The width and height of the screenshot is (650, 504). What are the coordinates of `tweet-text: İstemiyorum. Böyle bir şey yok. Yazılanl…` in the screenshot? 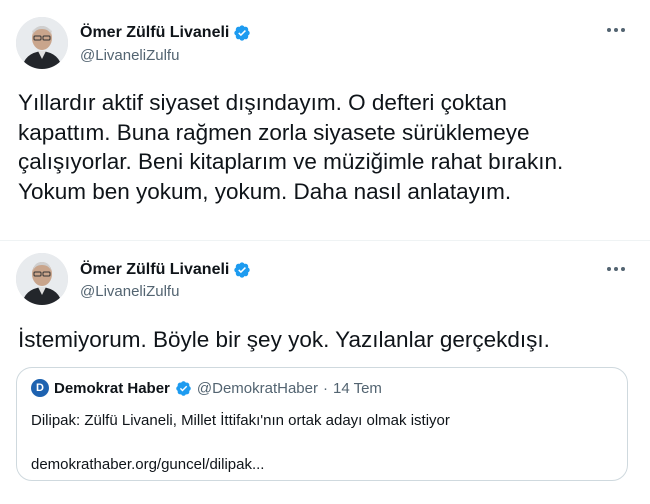 It's located at (284, 339).